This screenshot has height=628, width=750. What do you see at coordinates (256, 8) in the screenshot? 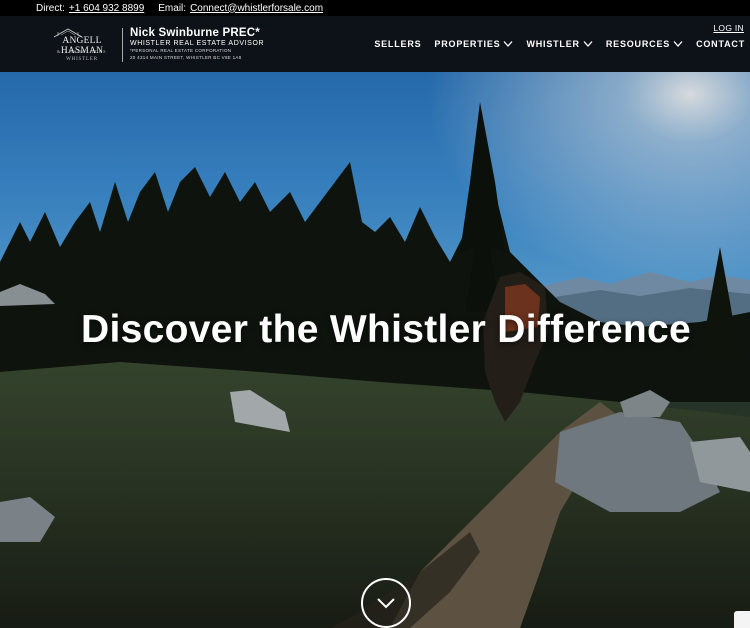
I see `email-link: Connect@whistlerforsale.com` at bounding box center [256, 8].